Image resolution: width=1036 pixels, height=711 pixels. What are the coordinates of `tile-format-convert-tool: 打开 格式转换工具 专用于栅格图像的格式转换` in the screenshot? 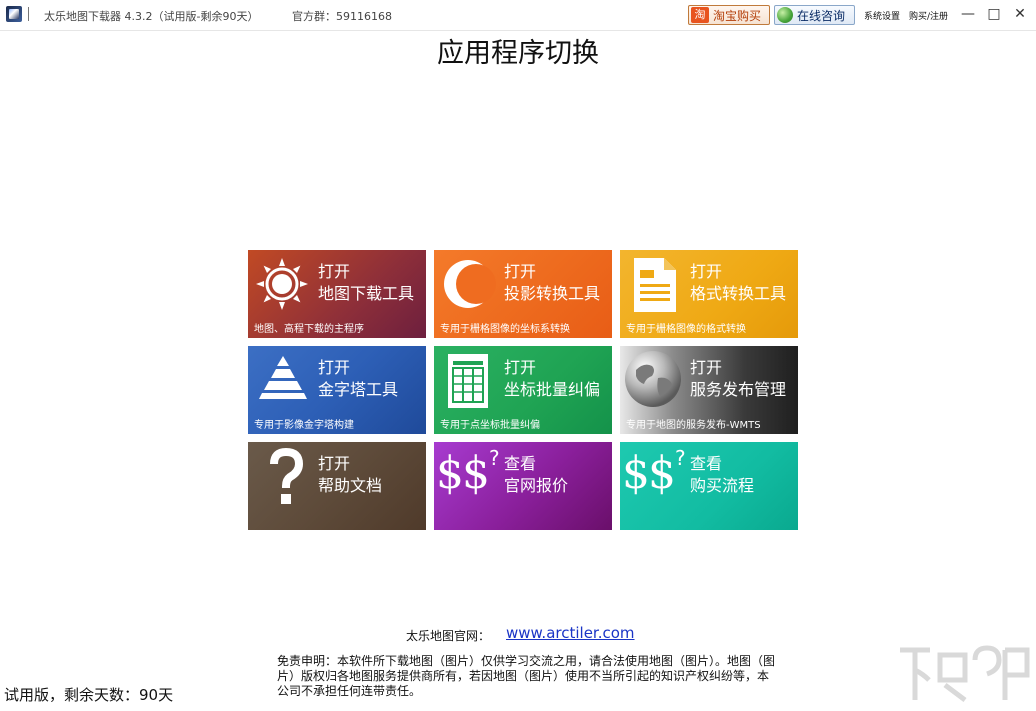 It's located at (709, 294).